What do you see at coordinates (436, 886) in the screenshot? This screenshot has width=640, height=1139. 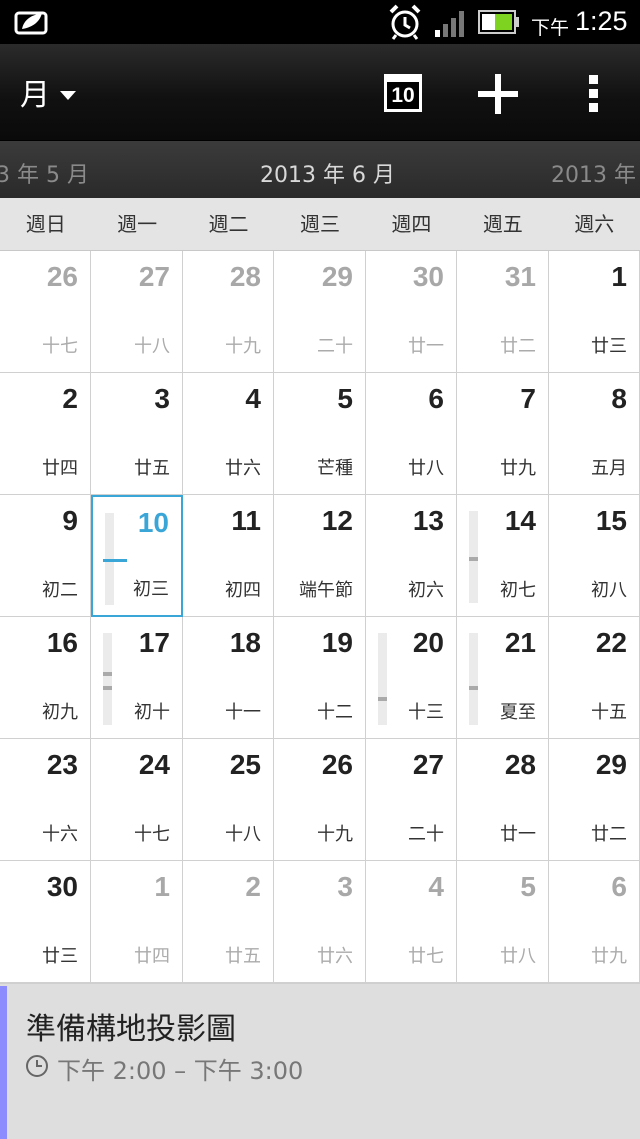 I see `day-number: 4` at bounding box center [436, 886].